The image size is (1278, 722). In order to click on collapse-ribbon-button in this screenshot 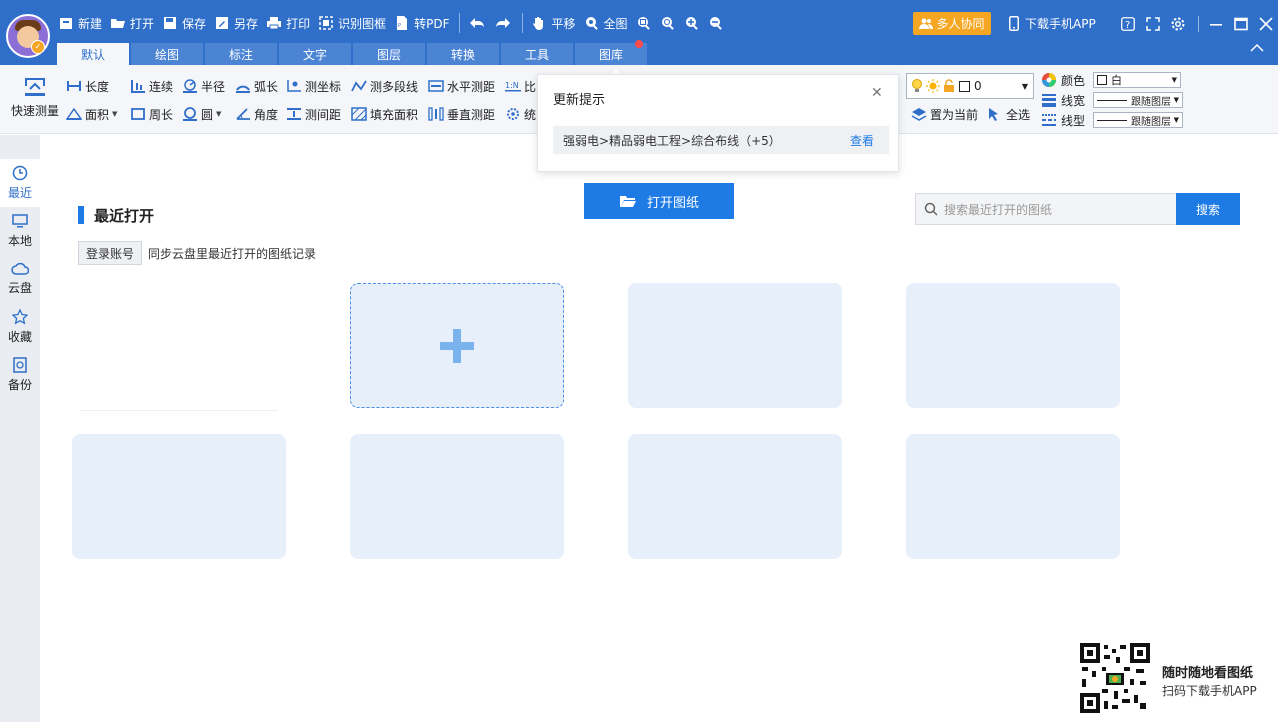, I will do `click(1257, 49)`.